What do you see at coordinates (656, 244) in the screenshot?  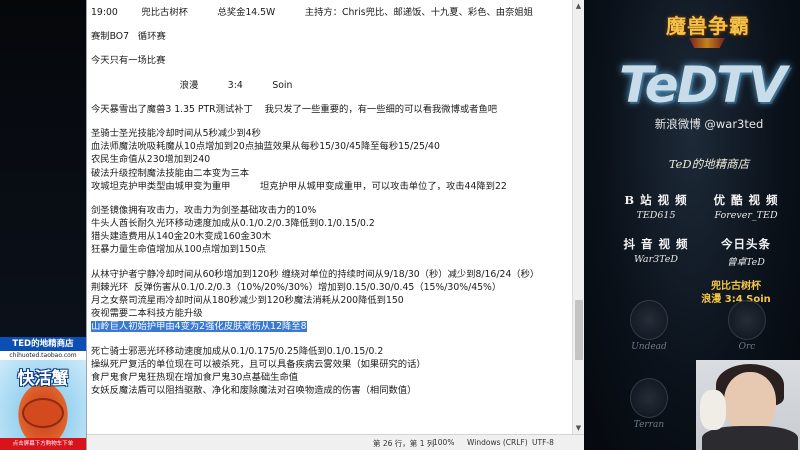 I see `social-title: 抖 音 视 频` at bounding box center [656, 244].